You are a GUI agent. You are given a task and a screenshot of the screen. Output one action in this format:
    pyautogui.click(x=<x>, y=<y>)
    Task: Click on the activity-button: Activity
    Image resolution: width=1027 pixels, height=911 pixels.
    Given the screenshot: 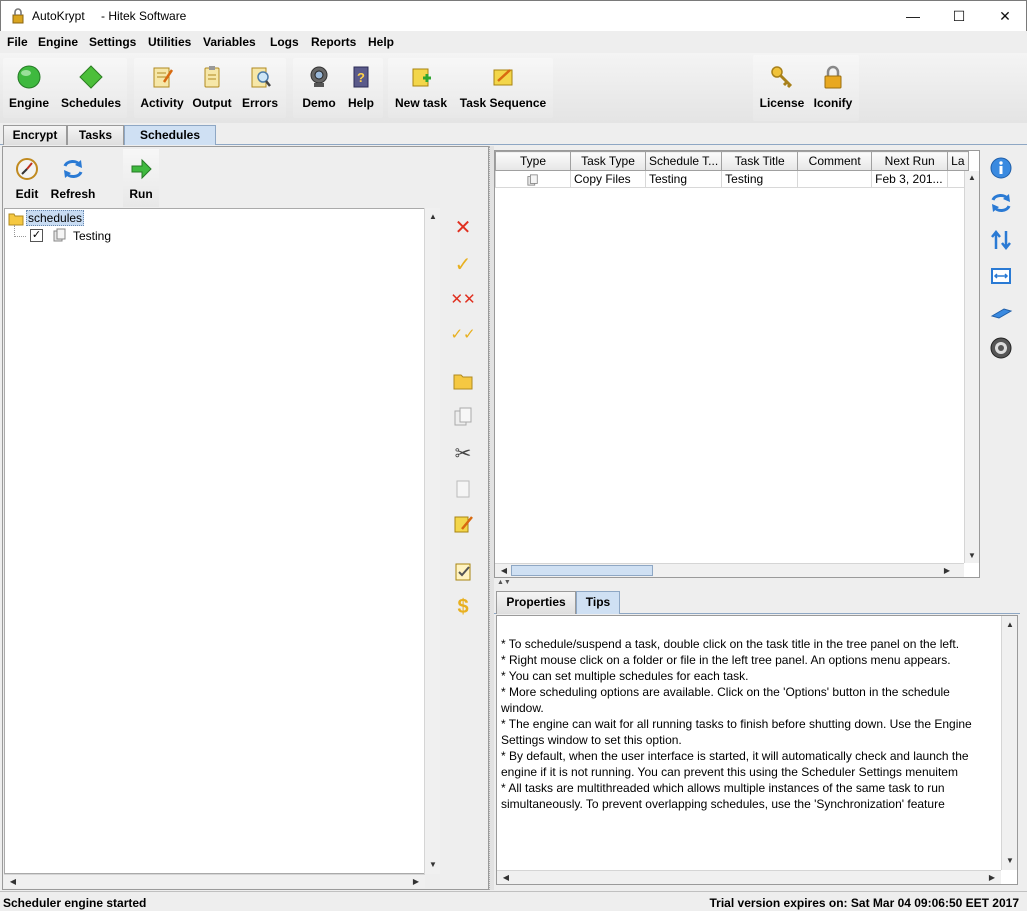 What is the action you would take?
    pyautogui.click(x=162, y=88)
    